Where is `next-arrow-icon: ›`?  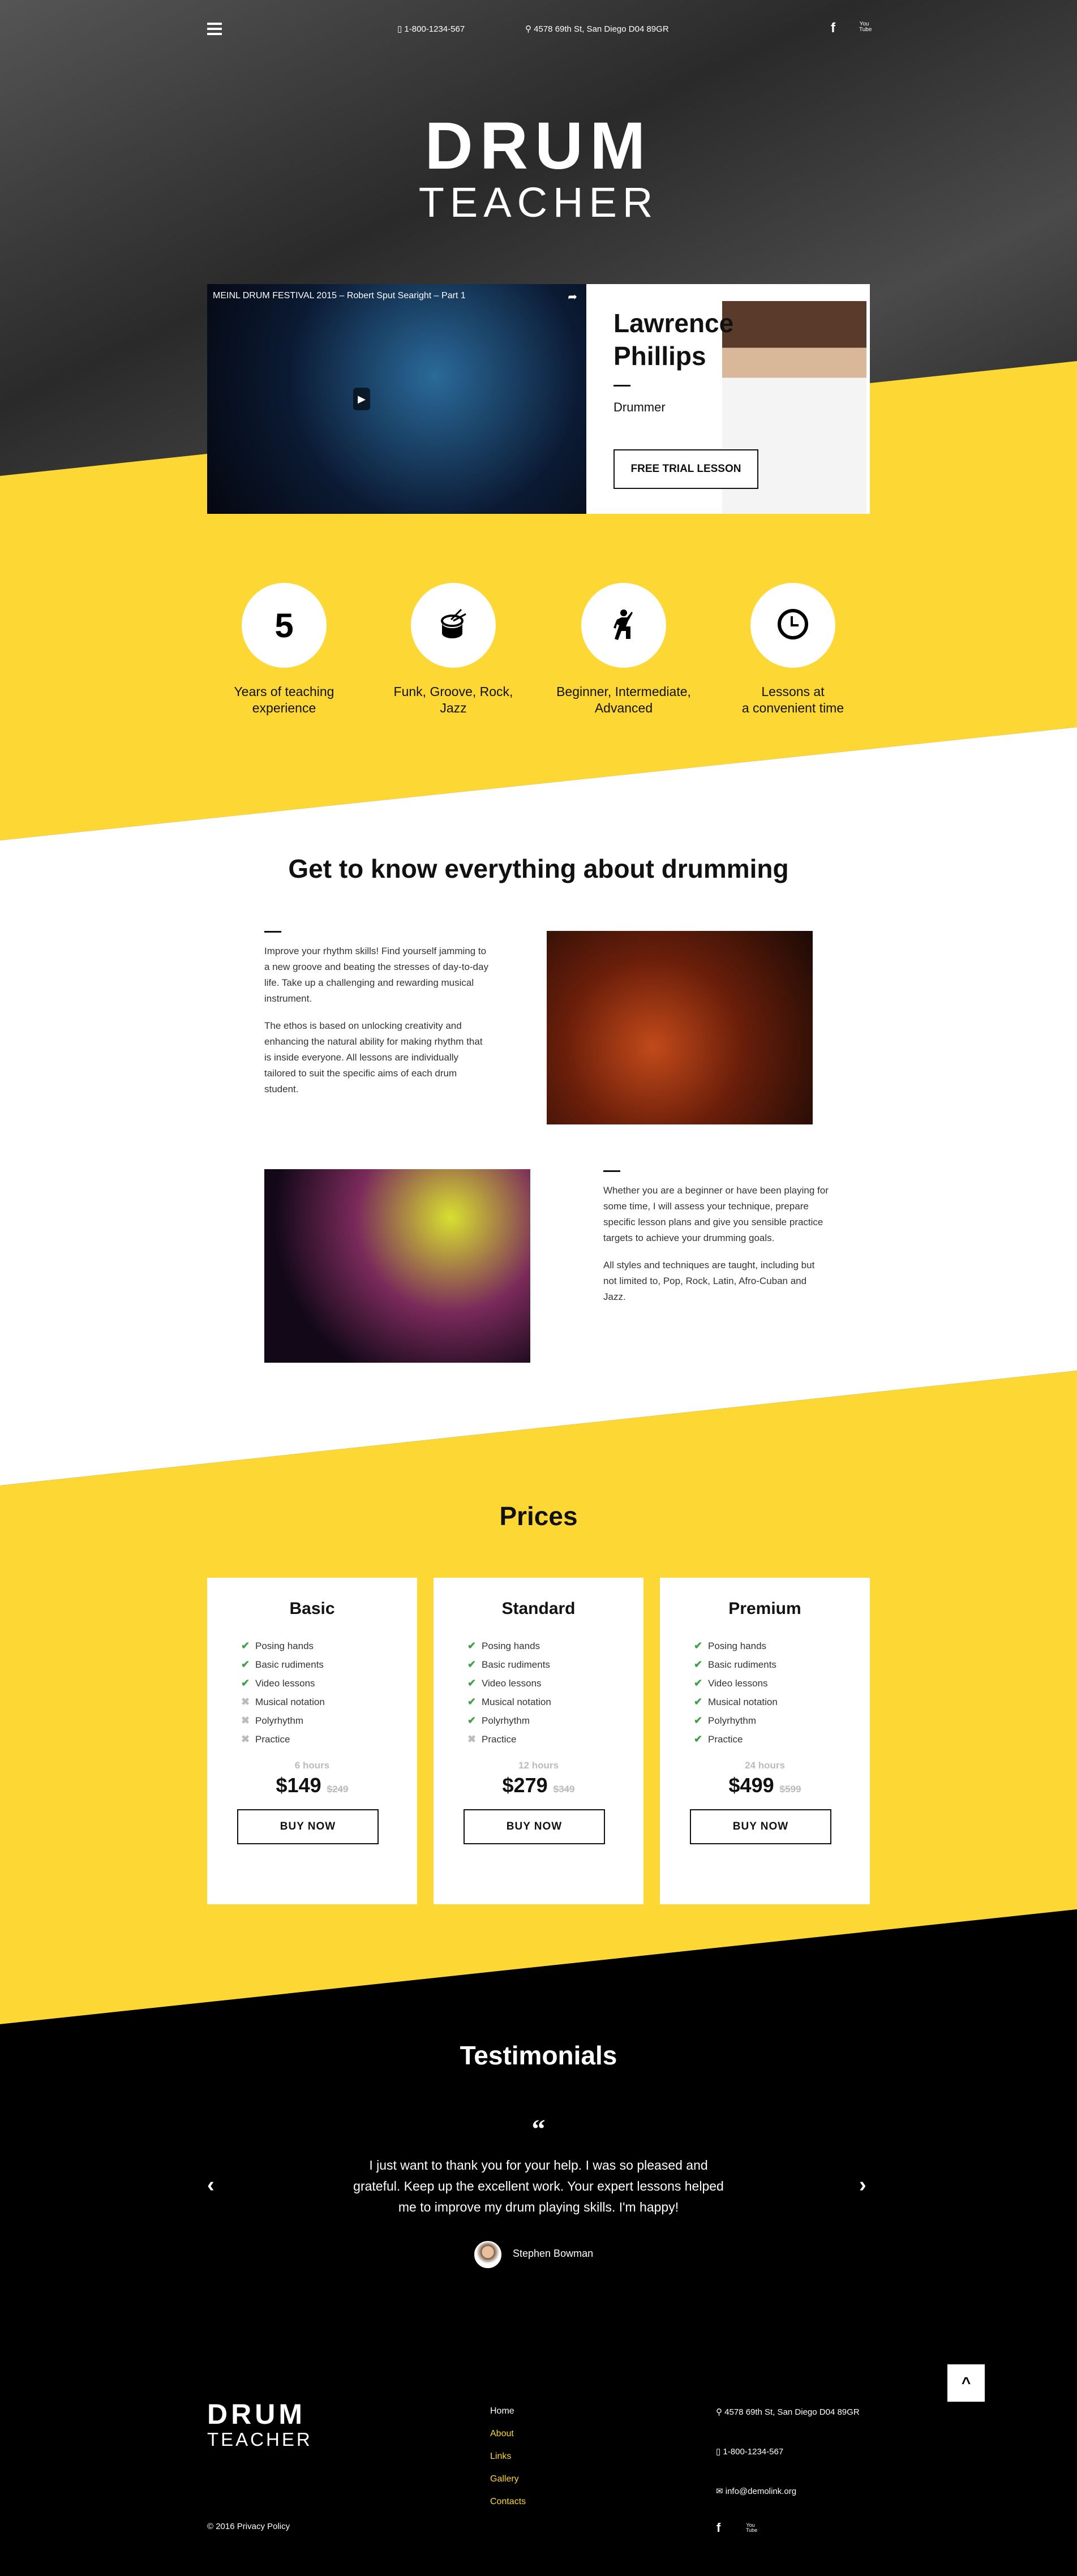
next-arrow-icon: › is located at coordinates (862, 2185).